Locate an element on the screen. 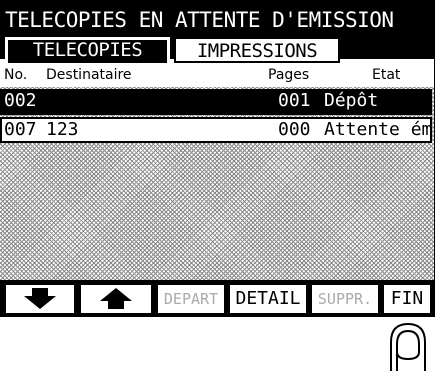 Image resolution: width=445 pixels, height=371 pixels. down-arrow-icon is located at coordinates (40, 298).